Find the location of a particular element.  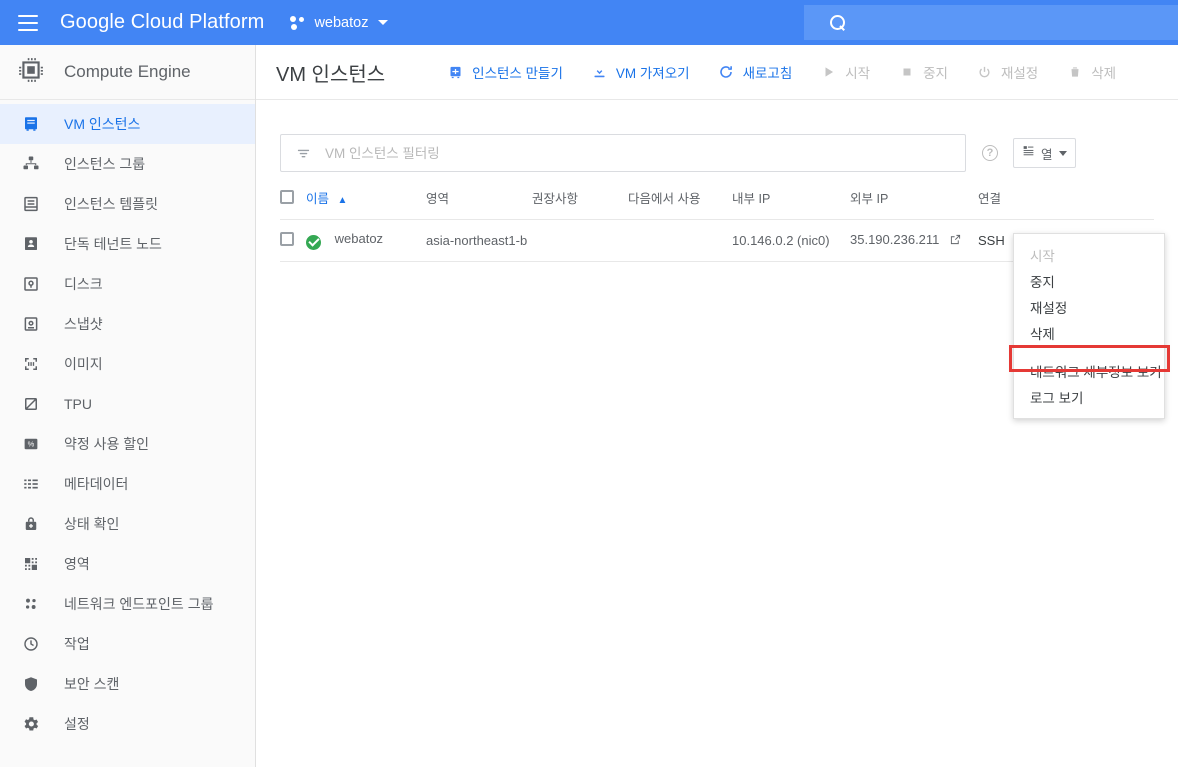

sidebar-item-instance-templates: 인스턴스 템플릿 is located at coordinates (127, 204).